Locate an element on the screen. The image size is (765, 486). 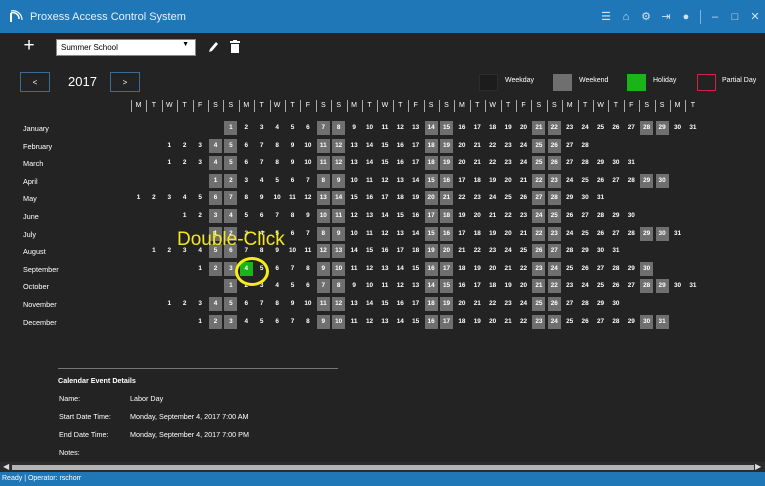
calendar-day: 21 is located at coordinates (508, 322).